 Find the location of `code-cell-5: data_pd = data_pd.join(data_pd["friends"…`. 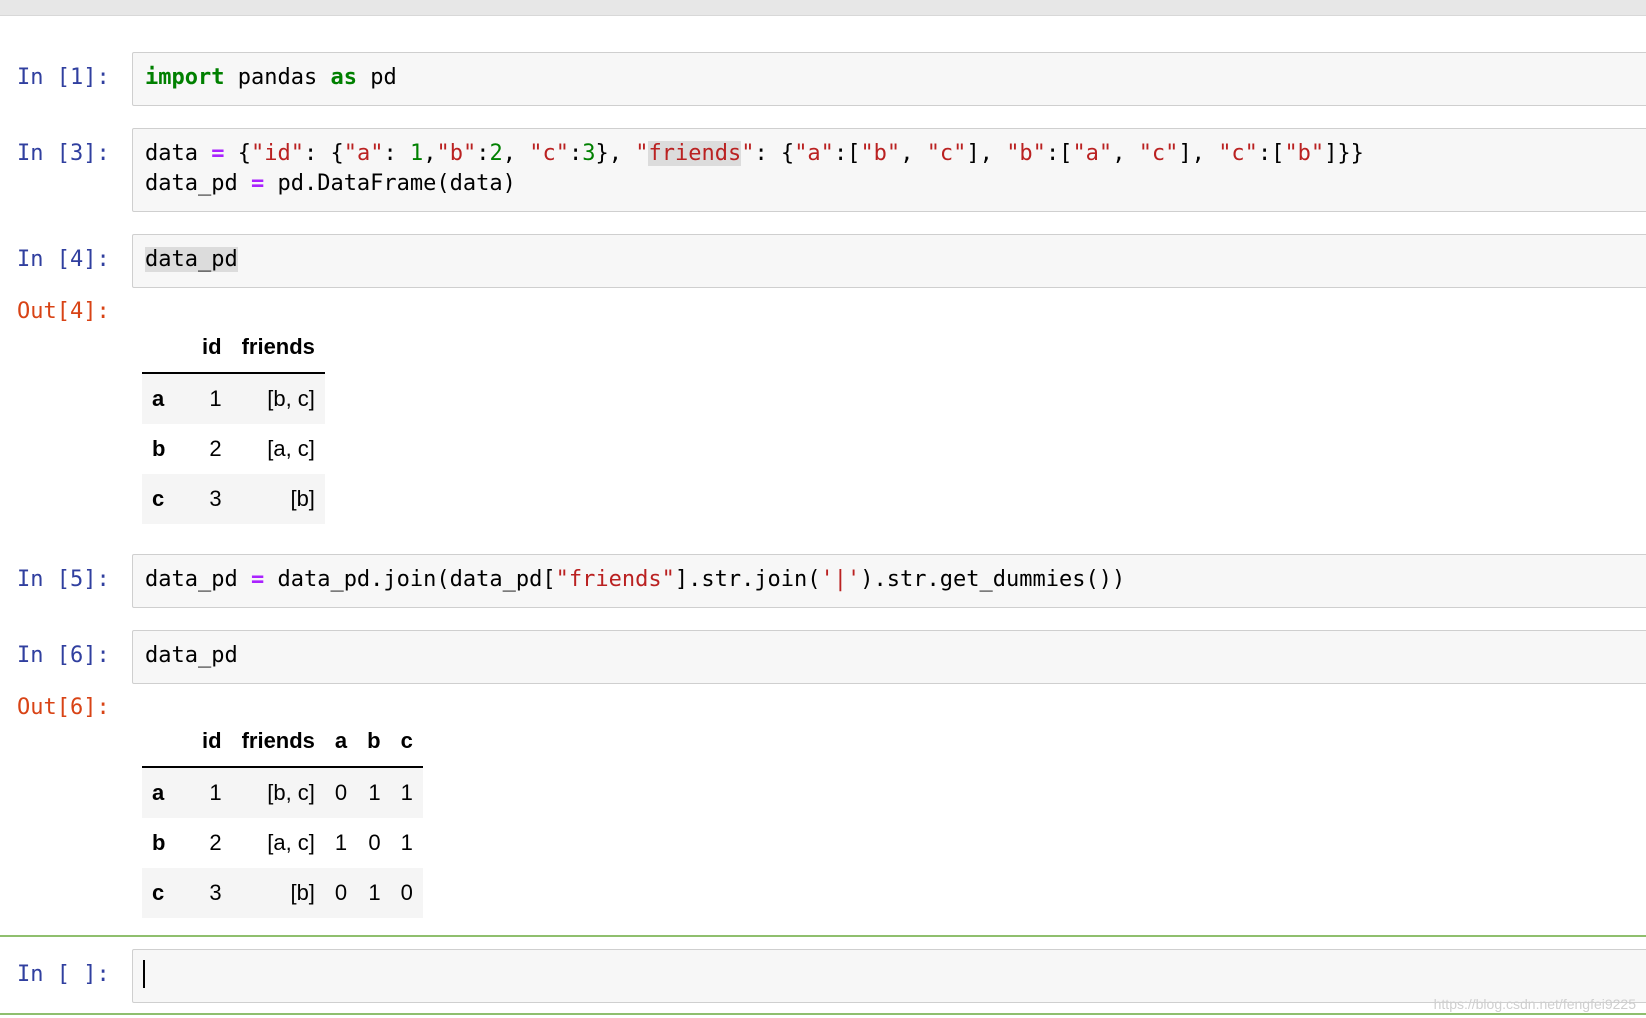

code-cell-5: data_pd = data_pd.join(data_pd["friends"… is located at coordinates (889, 581).